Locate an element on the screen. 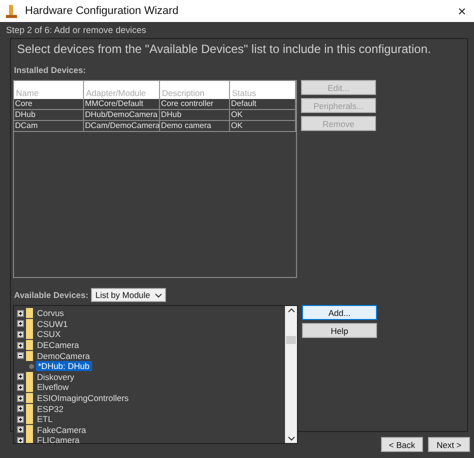 Image resolution: width=474 pixels, height=458 pixels. view-dropdown: List by Module is located at coordinates (128, 295).